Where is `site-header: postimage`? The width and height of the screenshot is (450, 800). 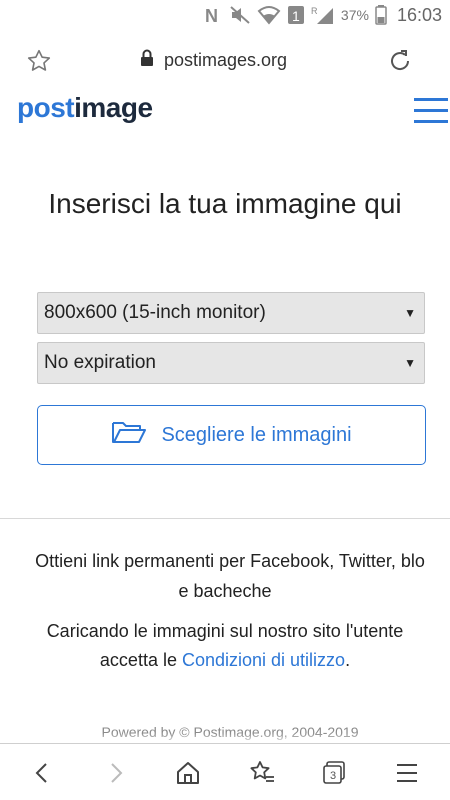
site-header: postimage is located at coordinates (225, 114).